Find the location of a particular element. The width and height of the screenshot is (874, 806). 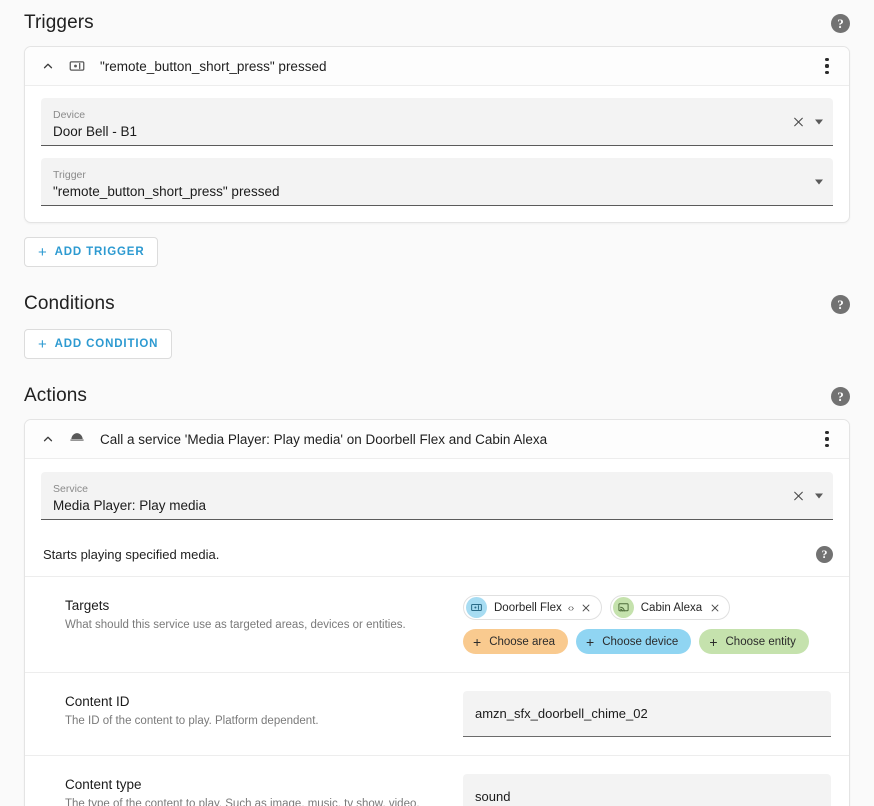

content-type-value-wrap: sound is located at coordinates (647, 790).